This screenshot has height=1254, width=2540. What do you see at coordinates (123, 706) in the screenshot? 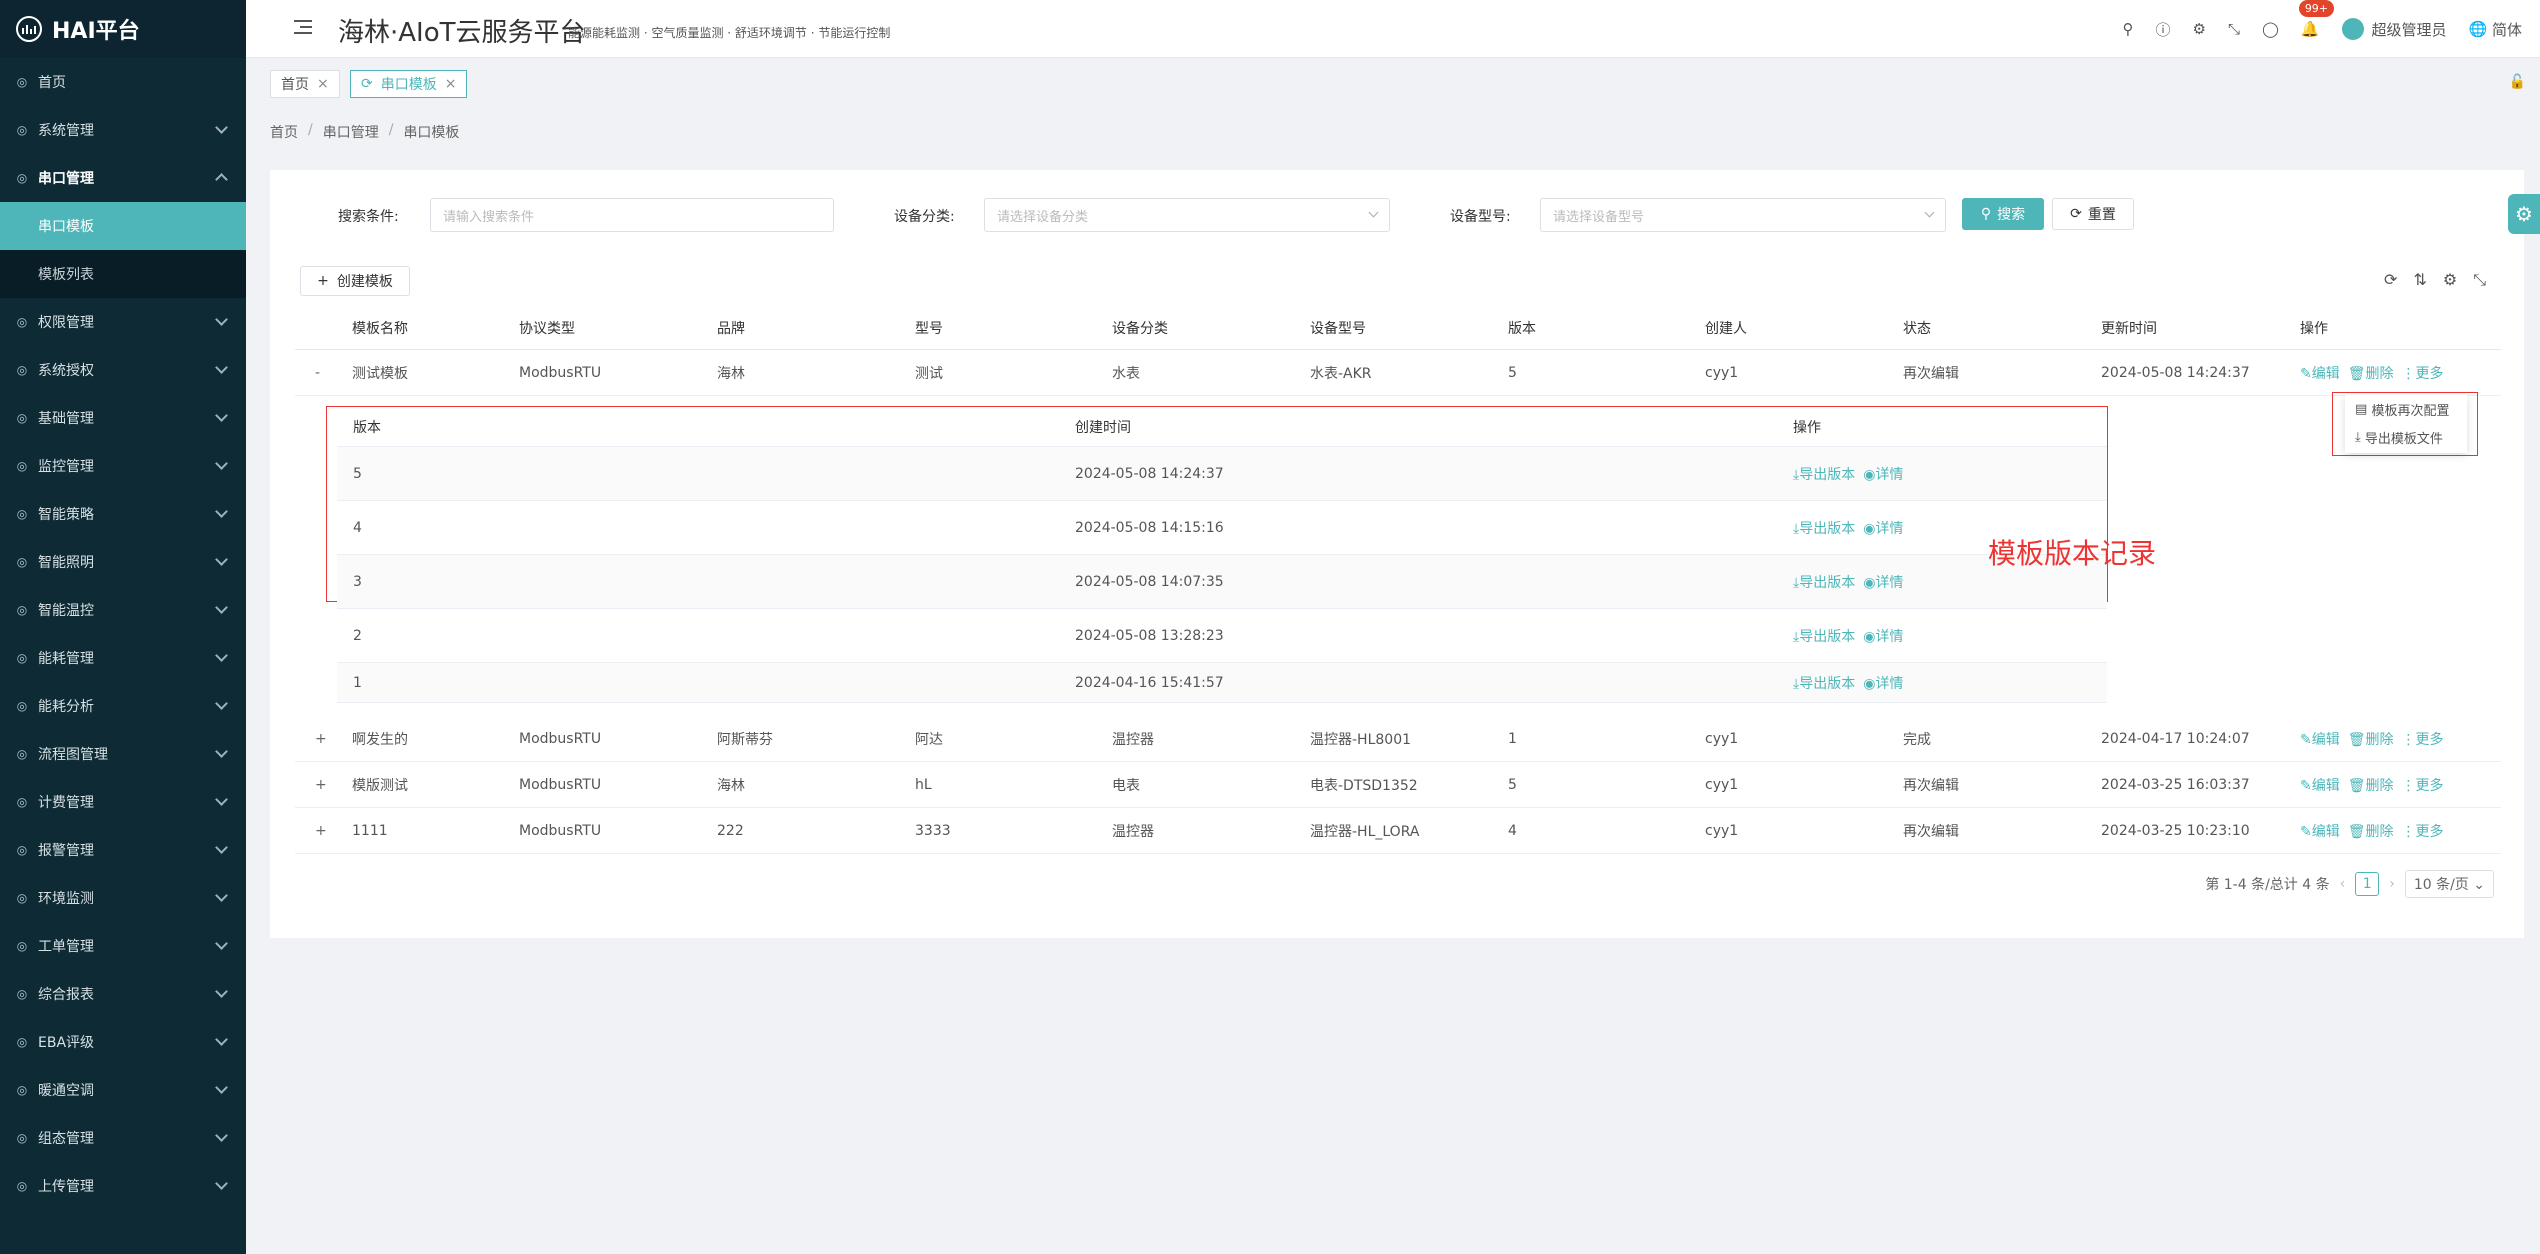
I see `sidebar-item: ◎ 能耗分析` at bounding box center [123, 706].